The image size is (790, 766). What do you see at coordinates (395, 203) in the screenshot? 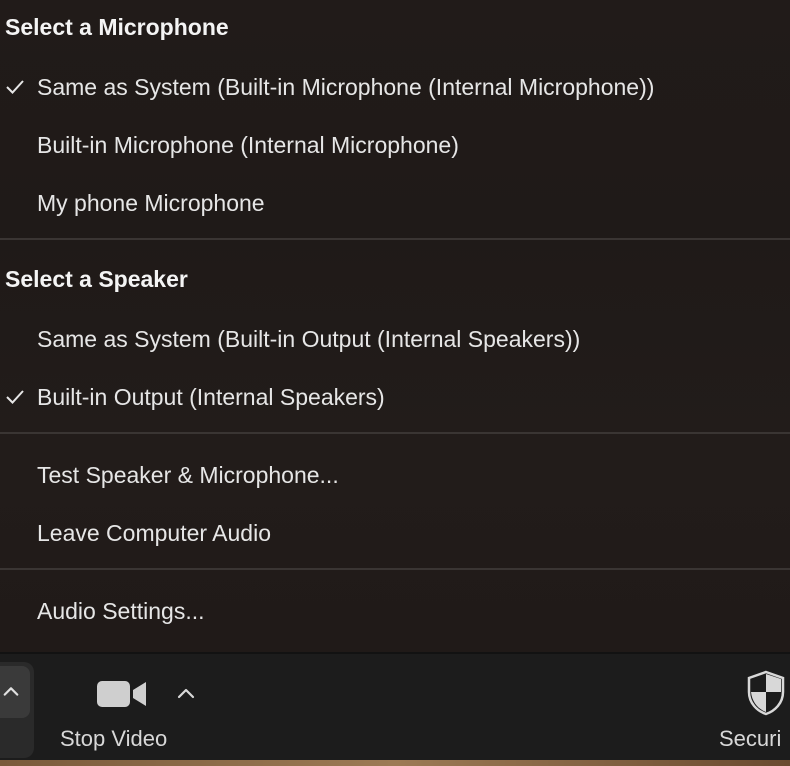
I see `microphone-option-my-phone: My phone Microphone` at bounding box center [395, 203].